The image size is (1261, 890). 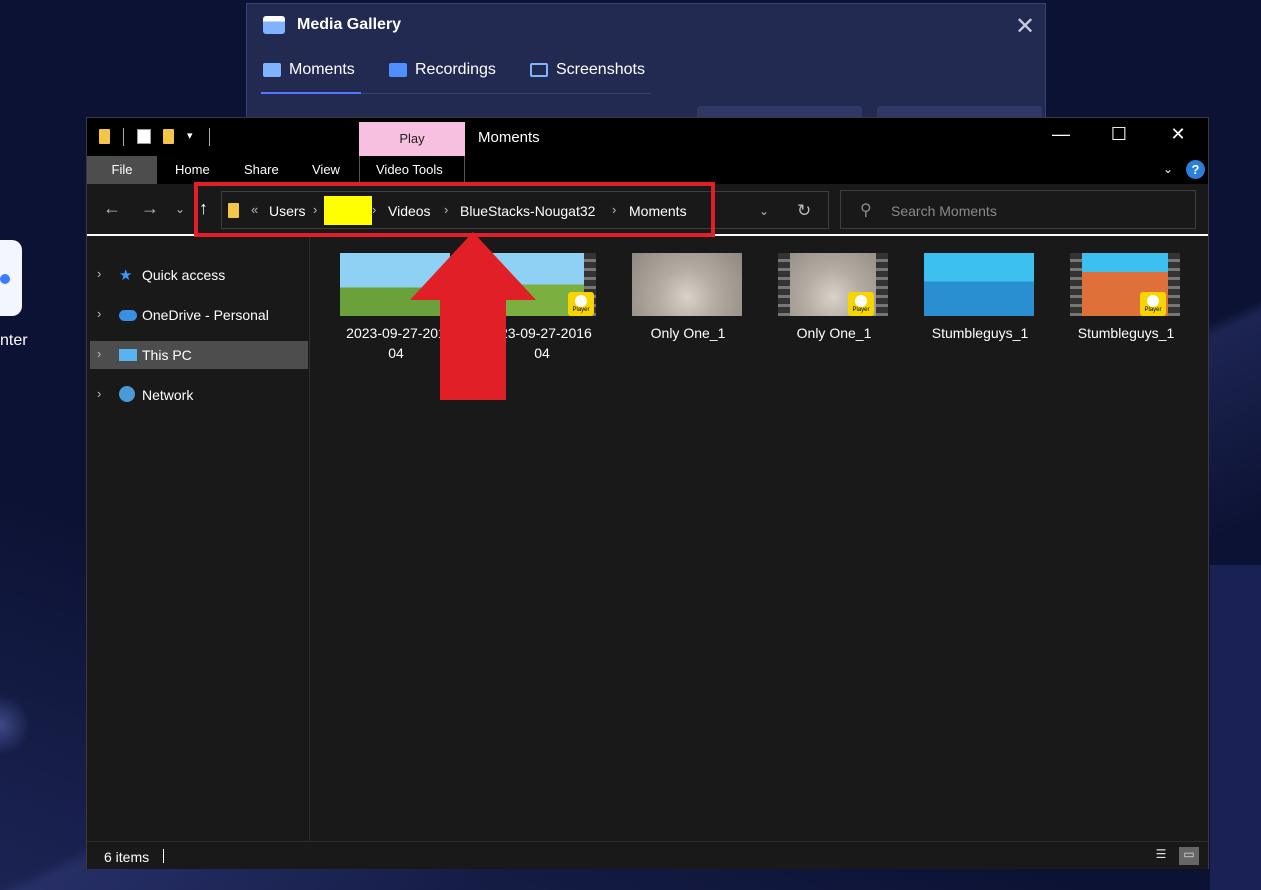 I want to click on star-icon: ★, so click(x=126, y=275).